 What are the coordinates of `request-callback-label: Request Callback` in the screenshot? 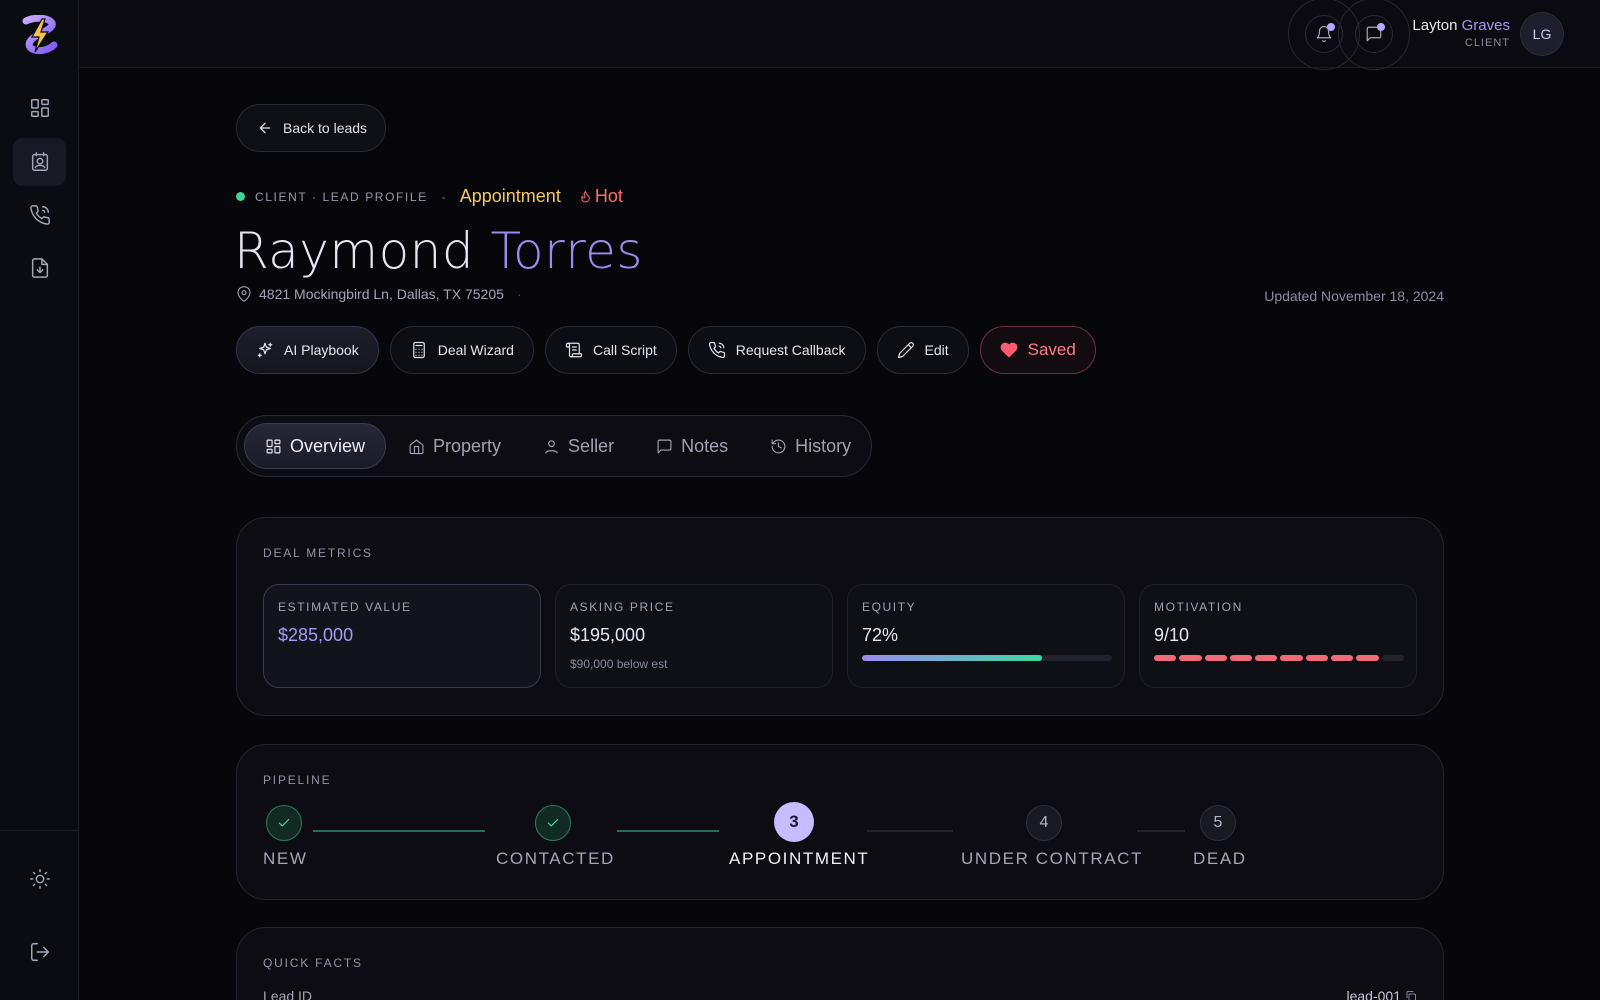 It's located at (790, 350).